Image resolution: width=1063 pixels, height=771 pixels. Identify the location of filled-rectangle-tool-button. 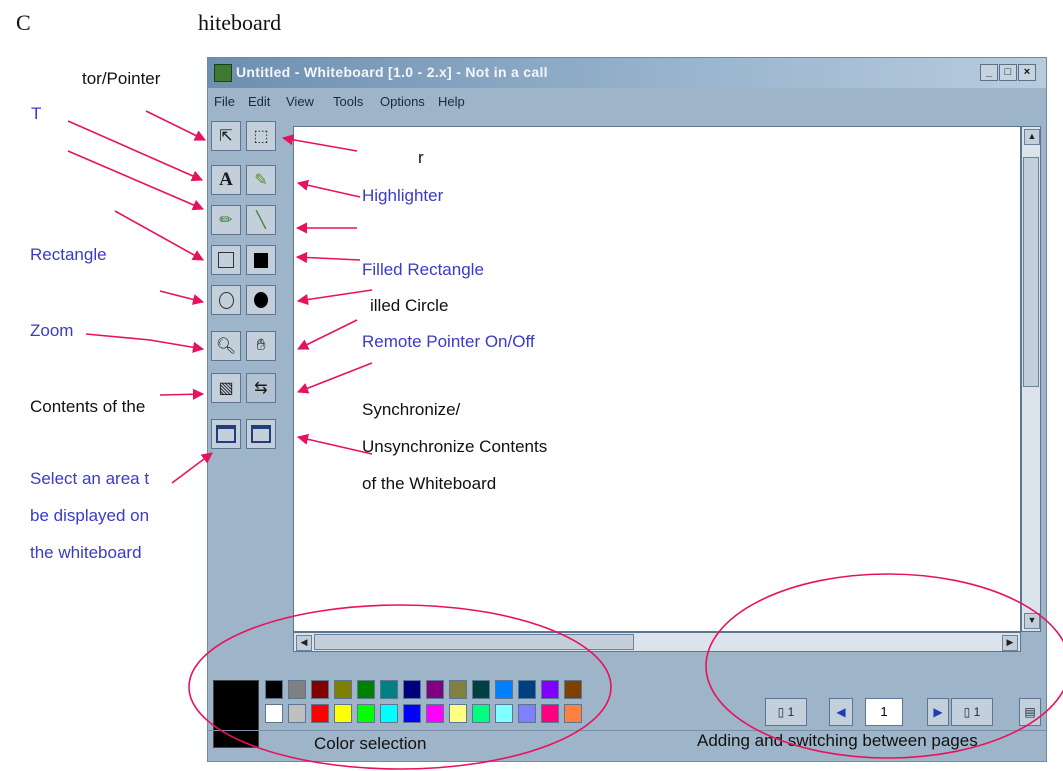
(261, 260).